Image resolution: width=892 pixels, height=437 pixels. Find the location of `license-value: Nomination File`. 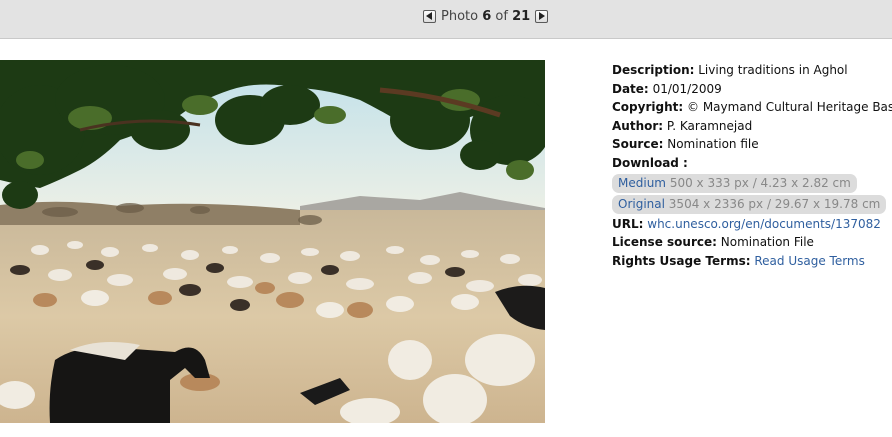

license-value: Nomination File is located at coordinates (767, 242).